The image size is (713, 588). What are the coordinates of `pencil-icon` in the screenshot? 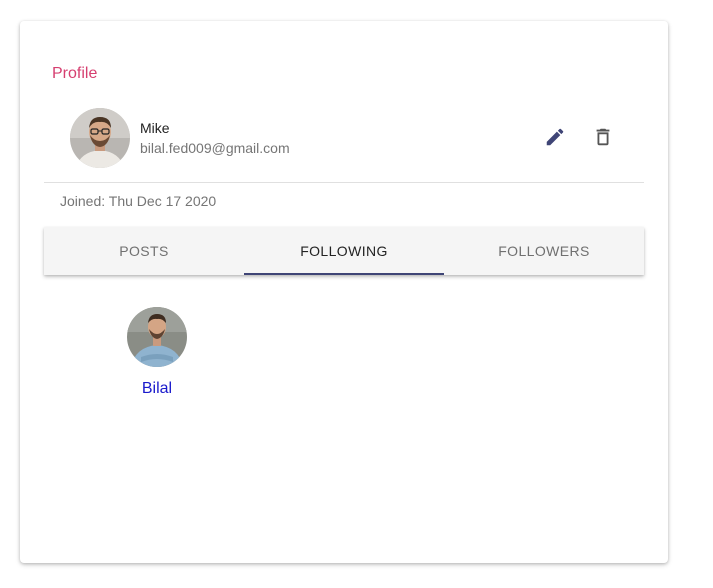 It's located at (555, 137).